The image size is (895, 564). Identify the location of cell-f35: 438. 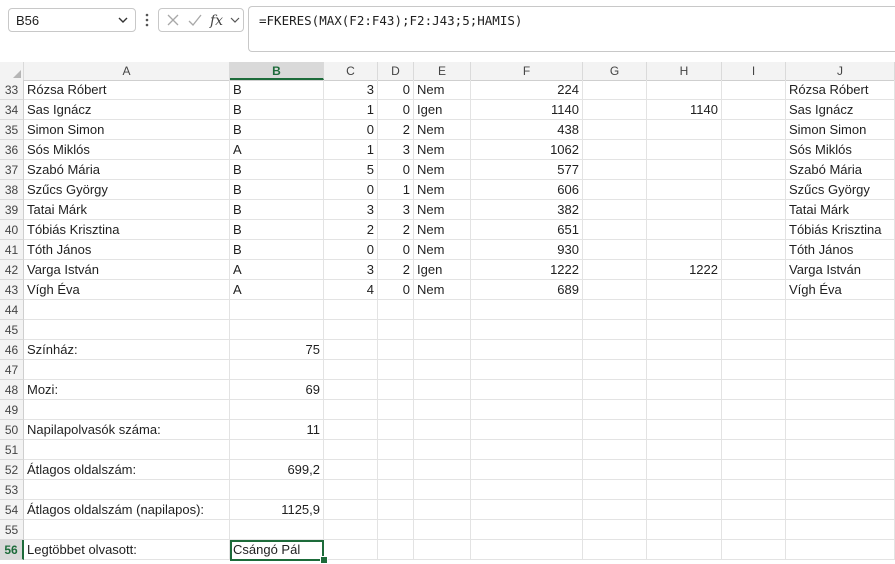
(527, 130).